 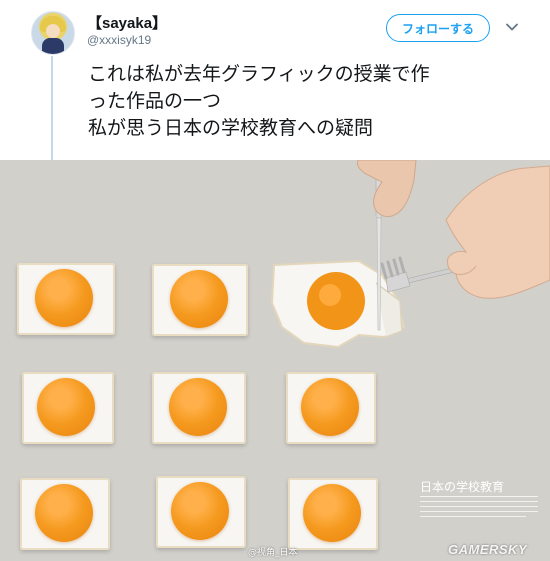 I want to click on watermark-logo: GAMERSKY, so click(x=488, y=549).